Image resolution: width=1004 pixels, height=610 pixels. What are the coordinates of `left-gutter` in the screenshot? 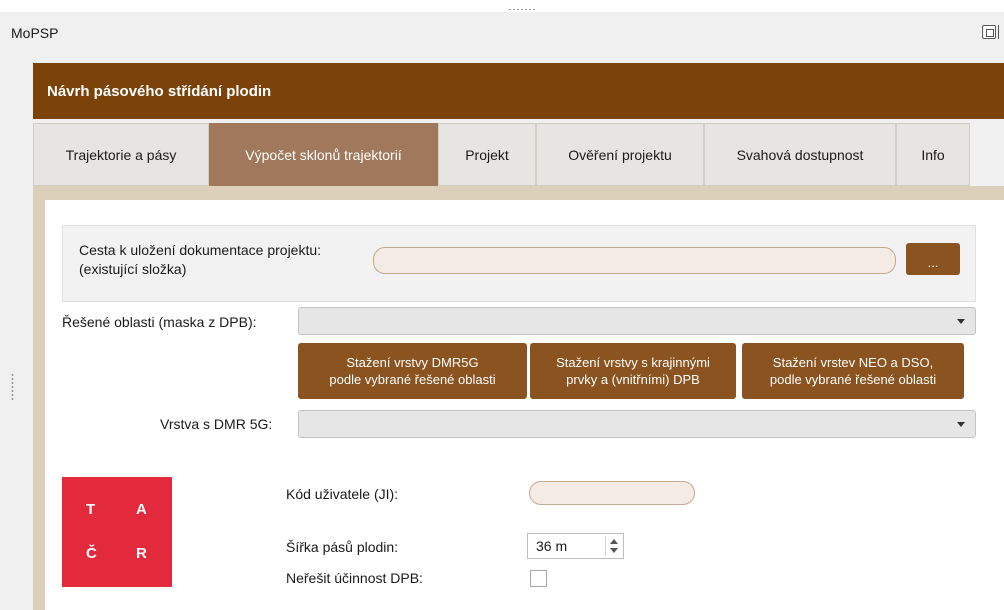 It's located at (16, 311).